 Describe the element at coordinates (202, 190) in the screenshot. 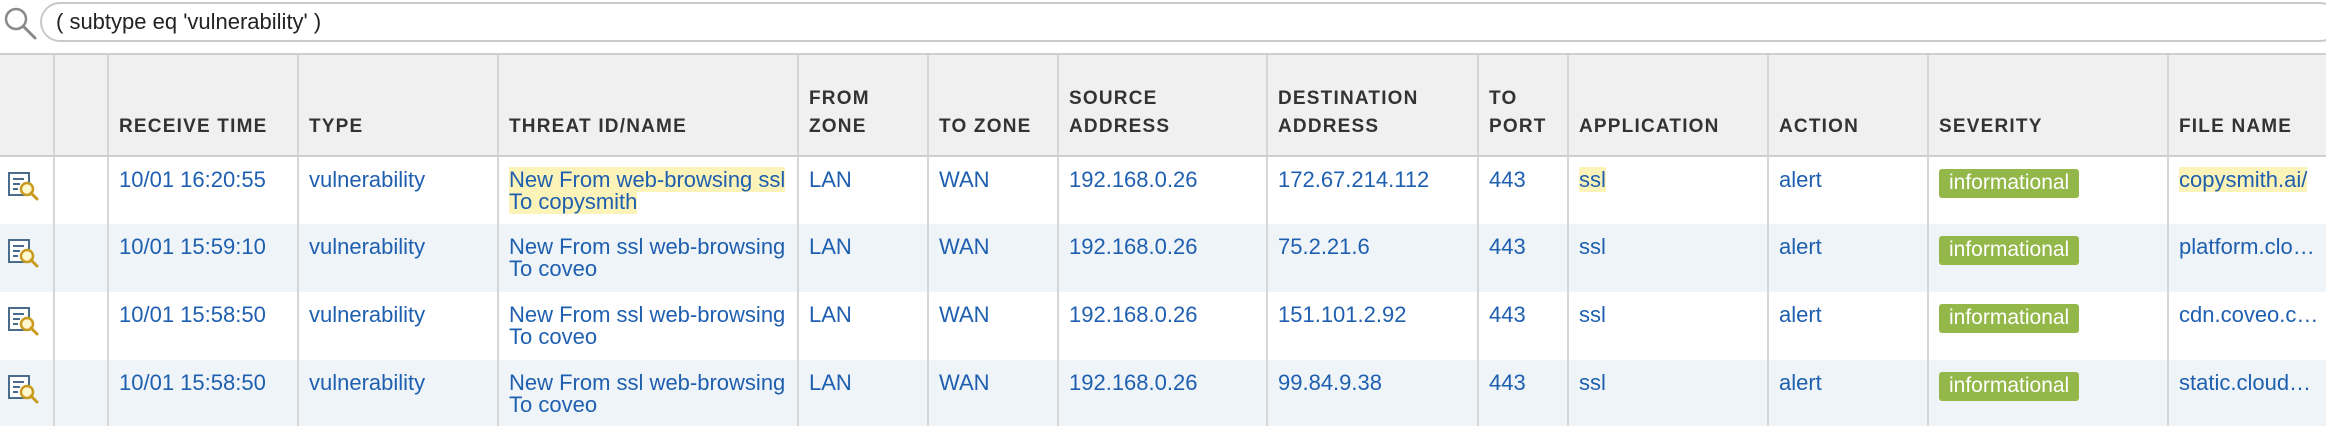

I see `receive-time-cell: 10/01 16:20:55` at that location.